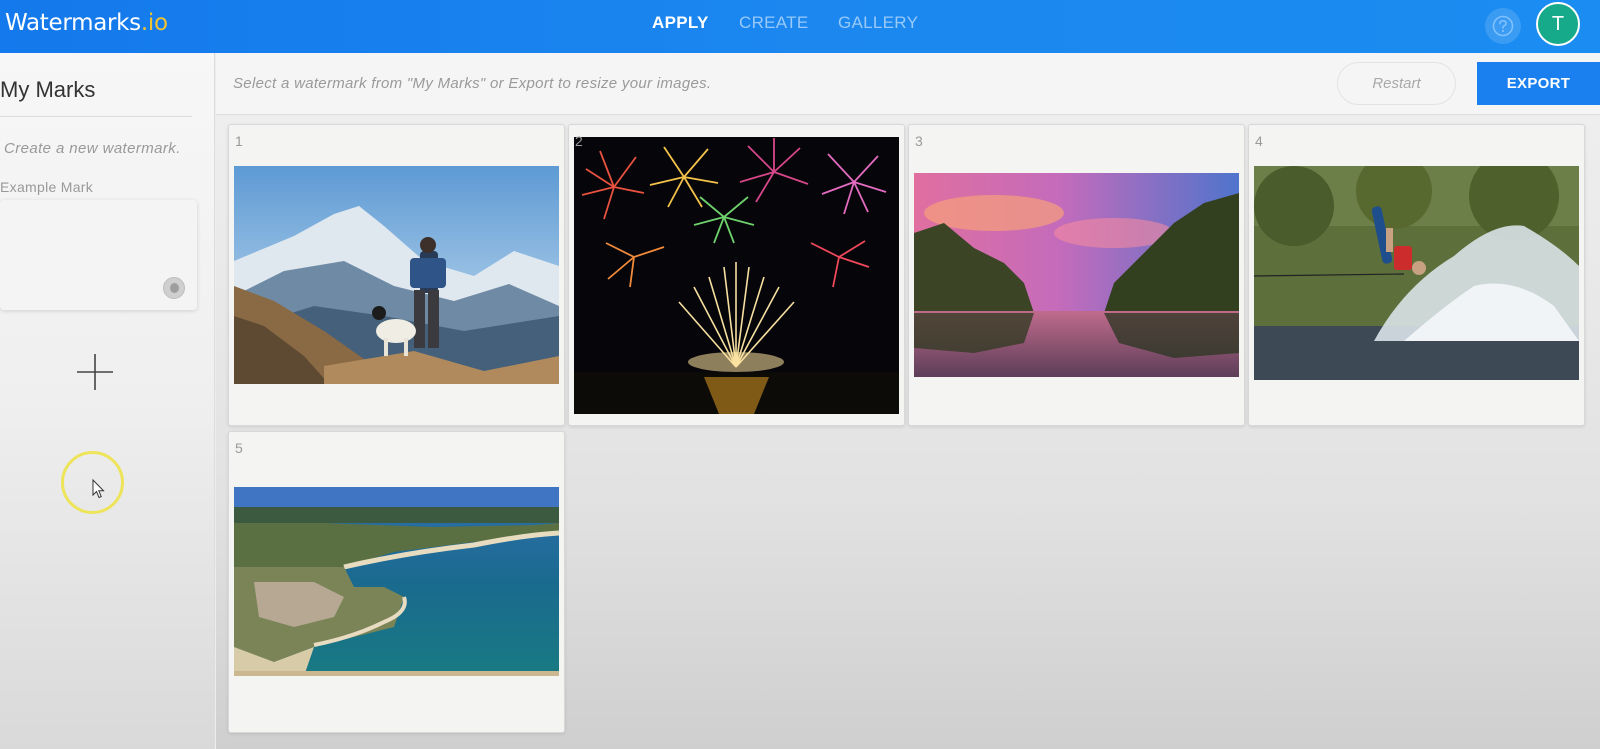 This screenshot has width=1600, height=749. I want to click on plus-icon, so click(95, 372).